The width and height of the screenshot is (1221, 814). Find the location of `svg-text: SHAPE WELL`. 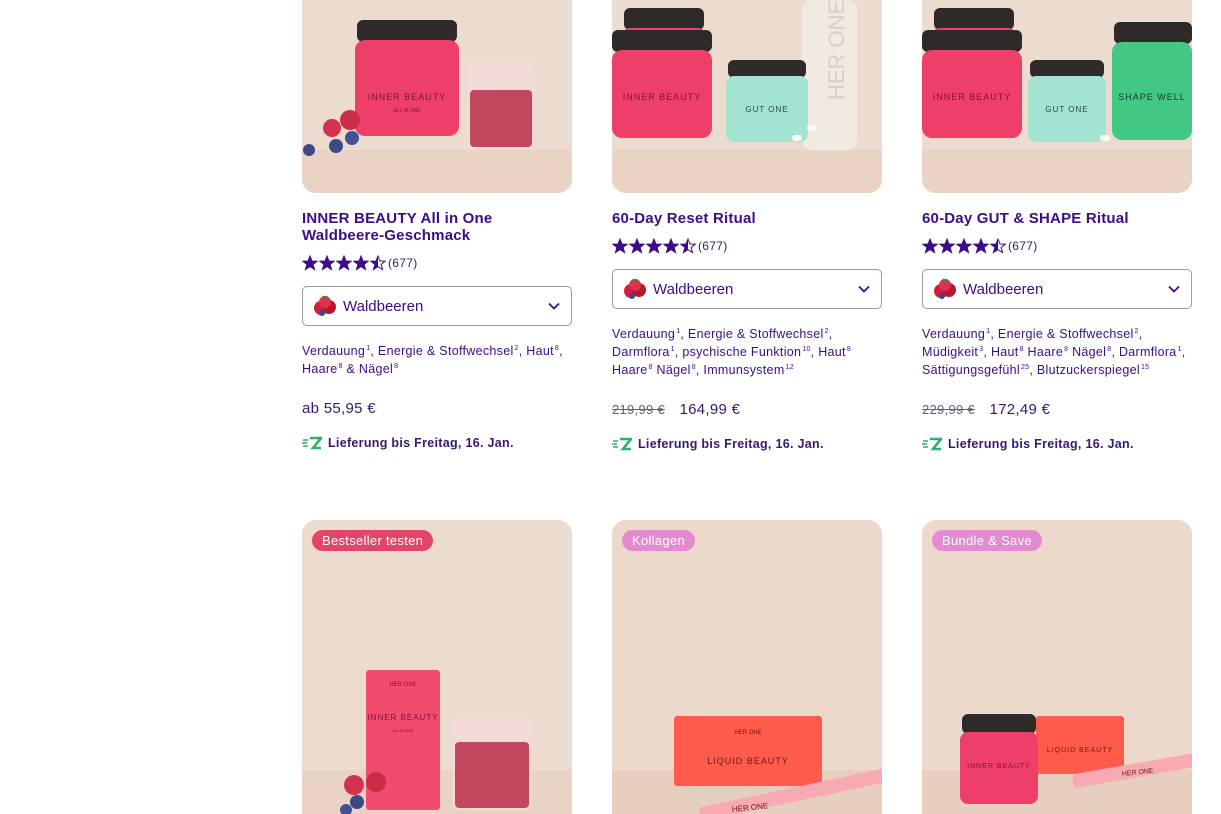

svg-text: SHAPE WELL is located at coordinates (1152, 97).